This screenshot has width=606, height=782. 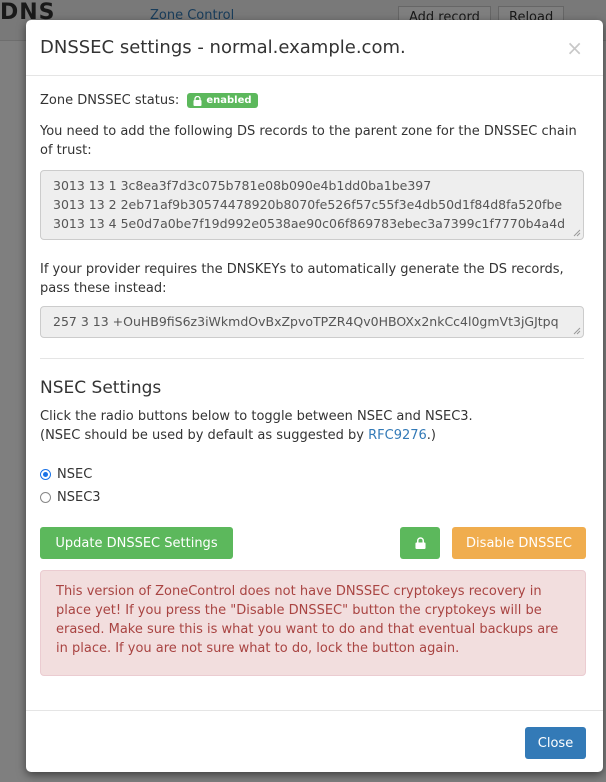 I want to click on section-divider, so click(x=312, y=358).